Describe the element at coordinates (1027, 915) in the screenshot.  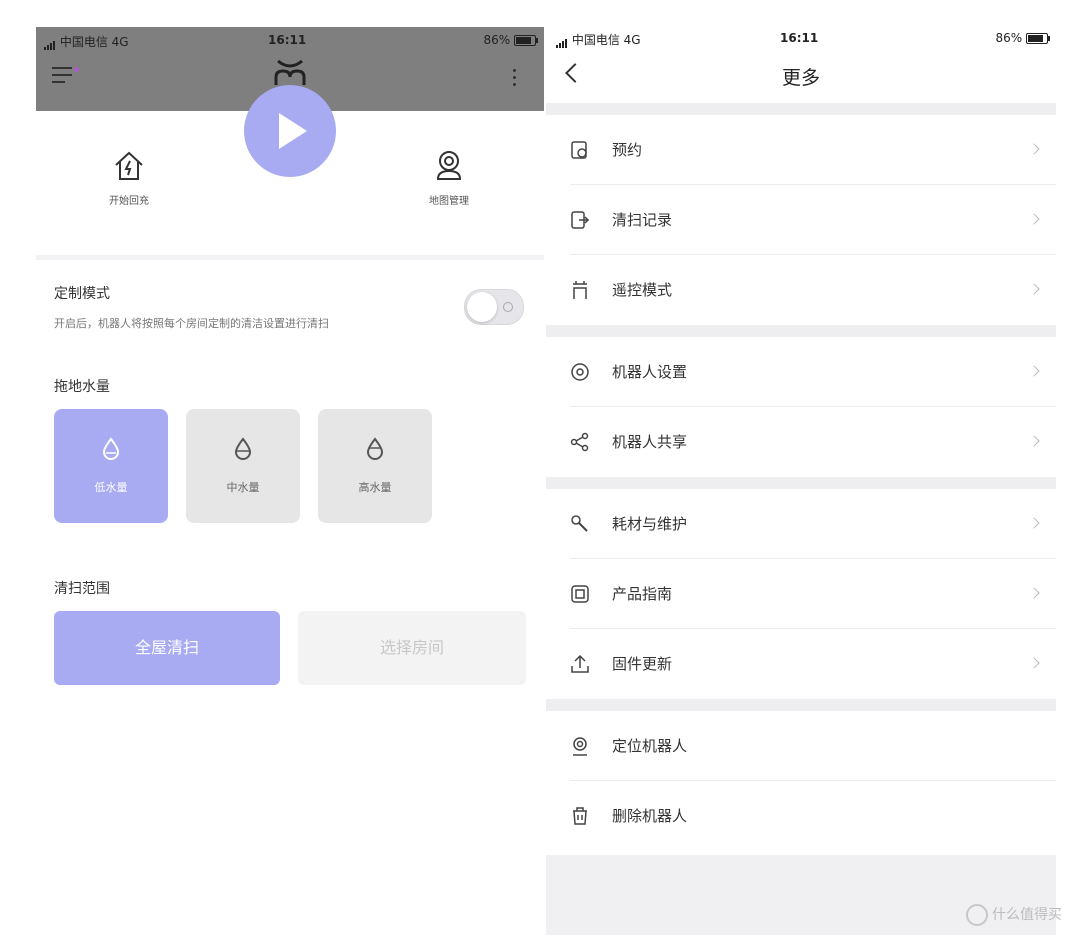
I see `watermark-text: 什么值得买` at that location.